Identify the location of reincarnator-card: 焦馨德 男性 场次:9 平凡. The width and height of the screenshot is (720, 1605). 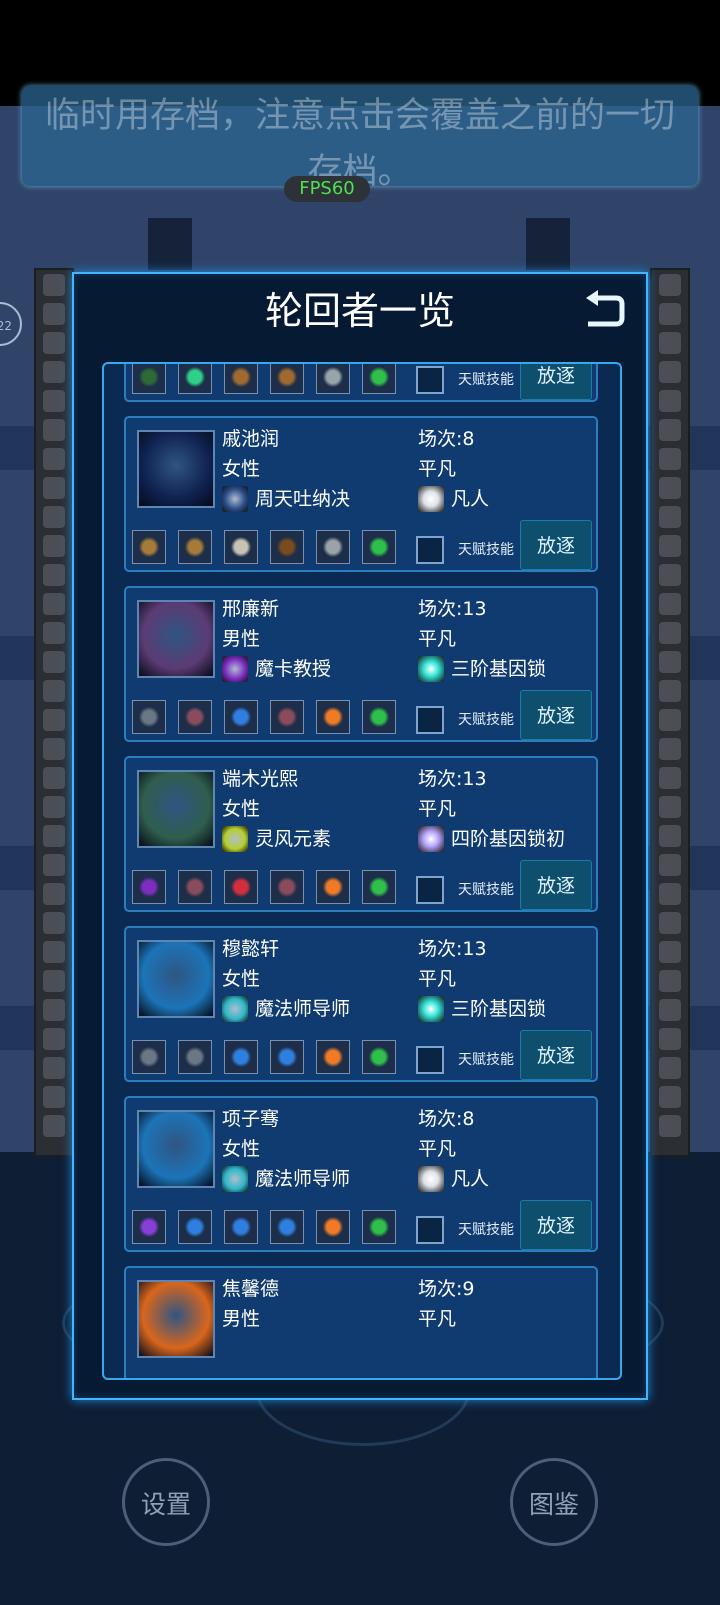
(361, 1322).